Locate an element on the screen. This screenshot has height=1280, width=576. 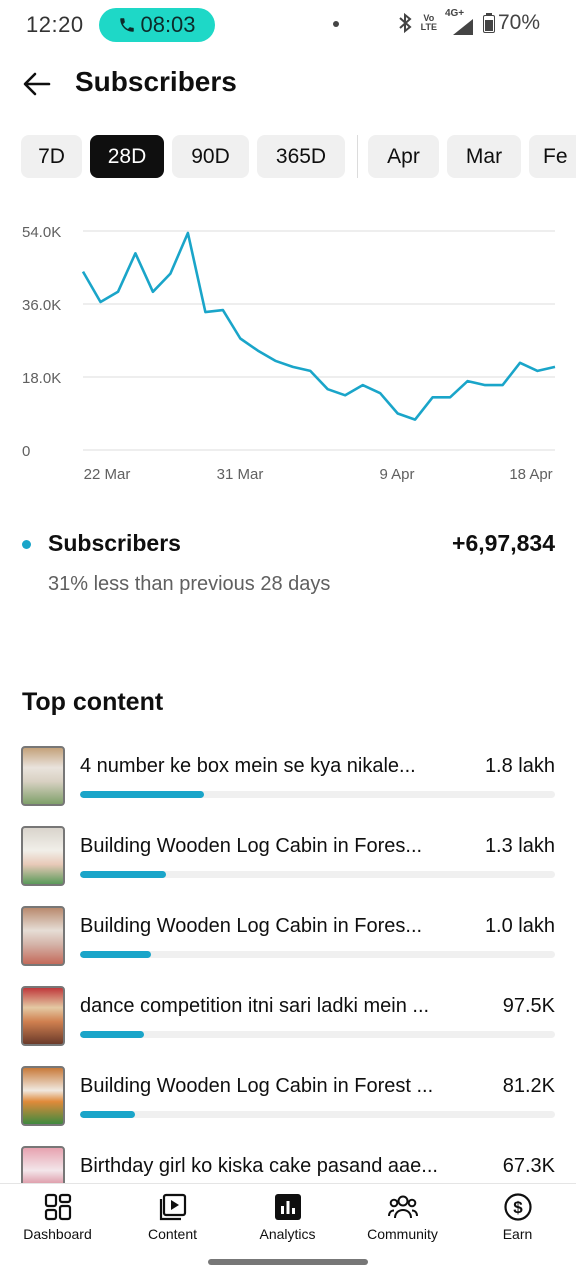
community-icon is located at coordinates (402, 1207).